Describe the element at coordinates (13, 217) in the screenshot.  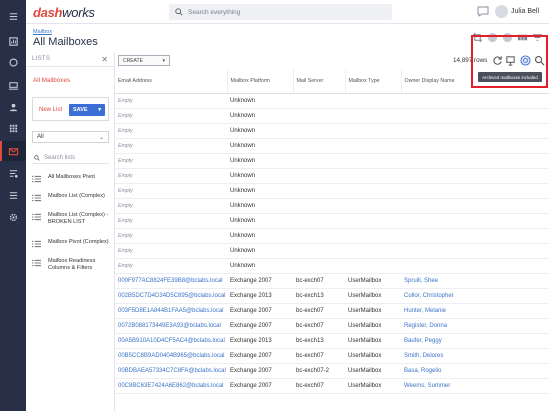
I see `settings-icon` at that location.